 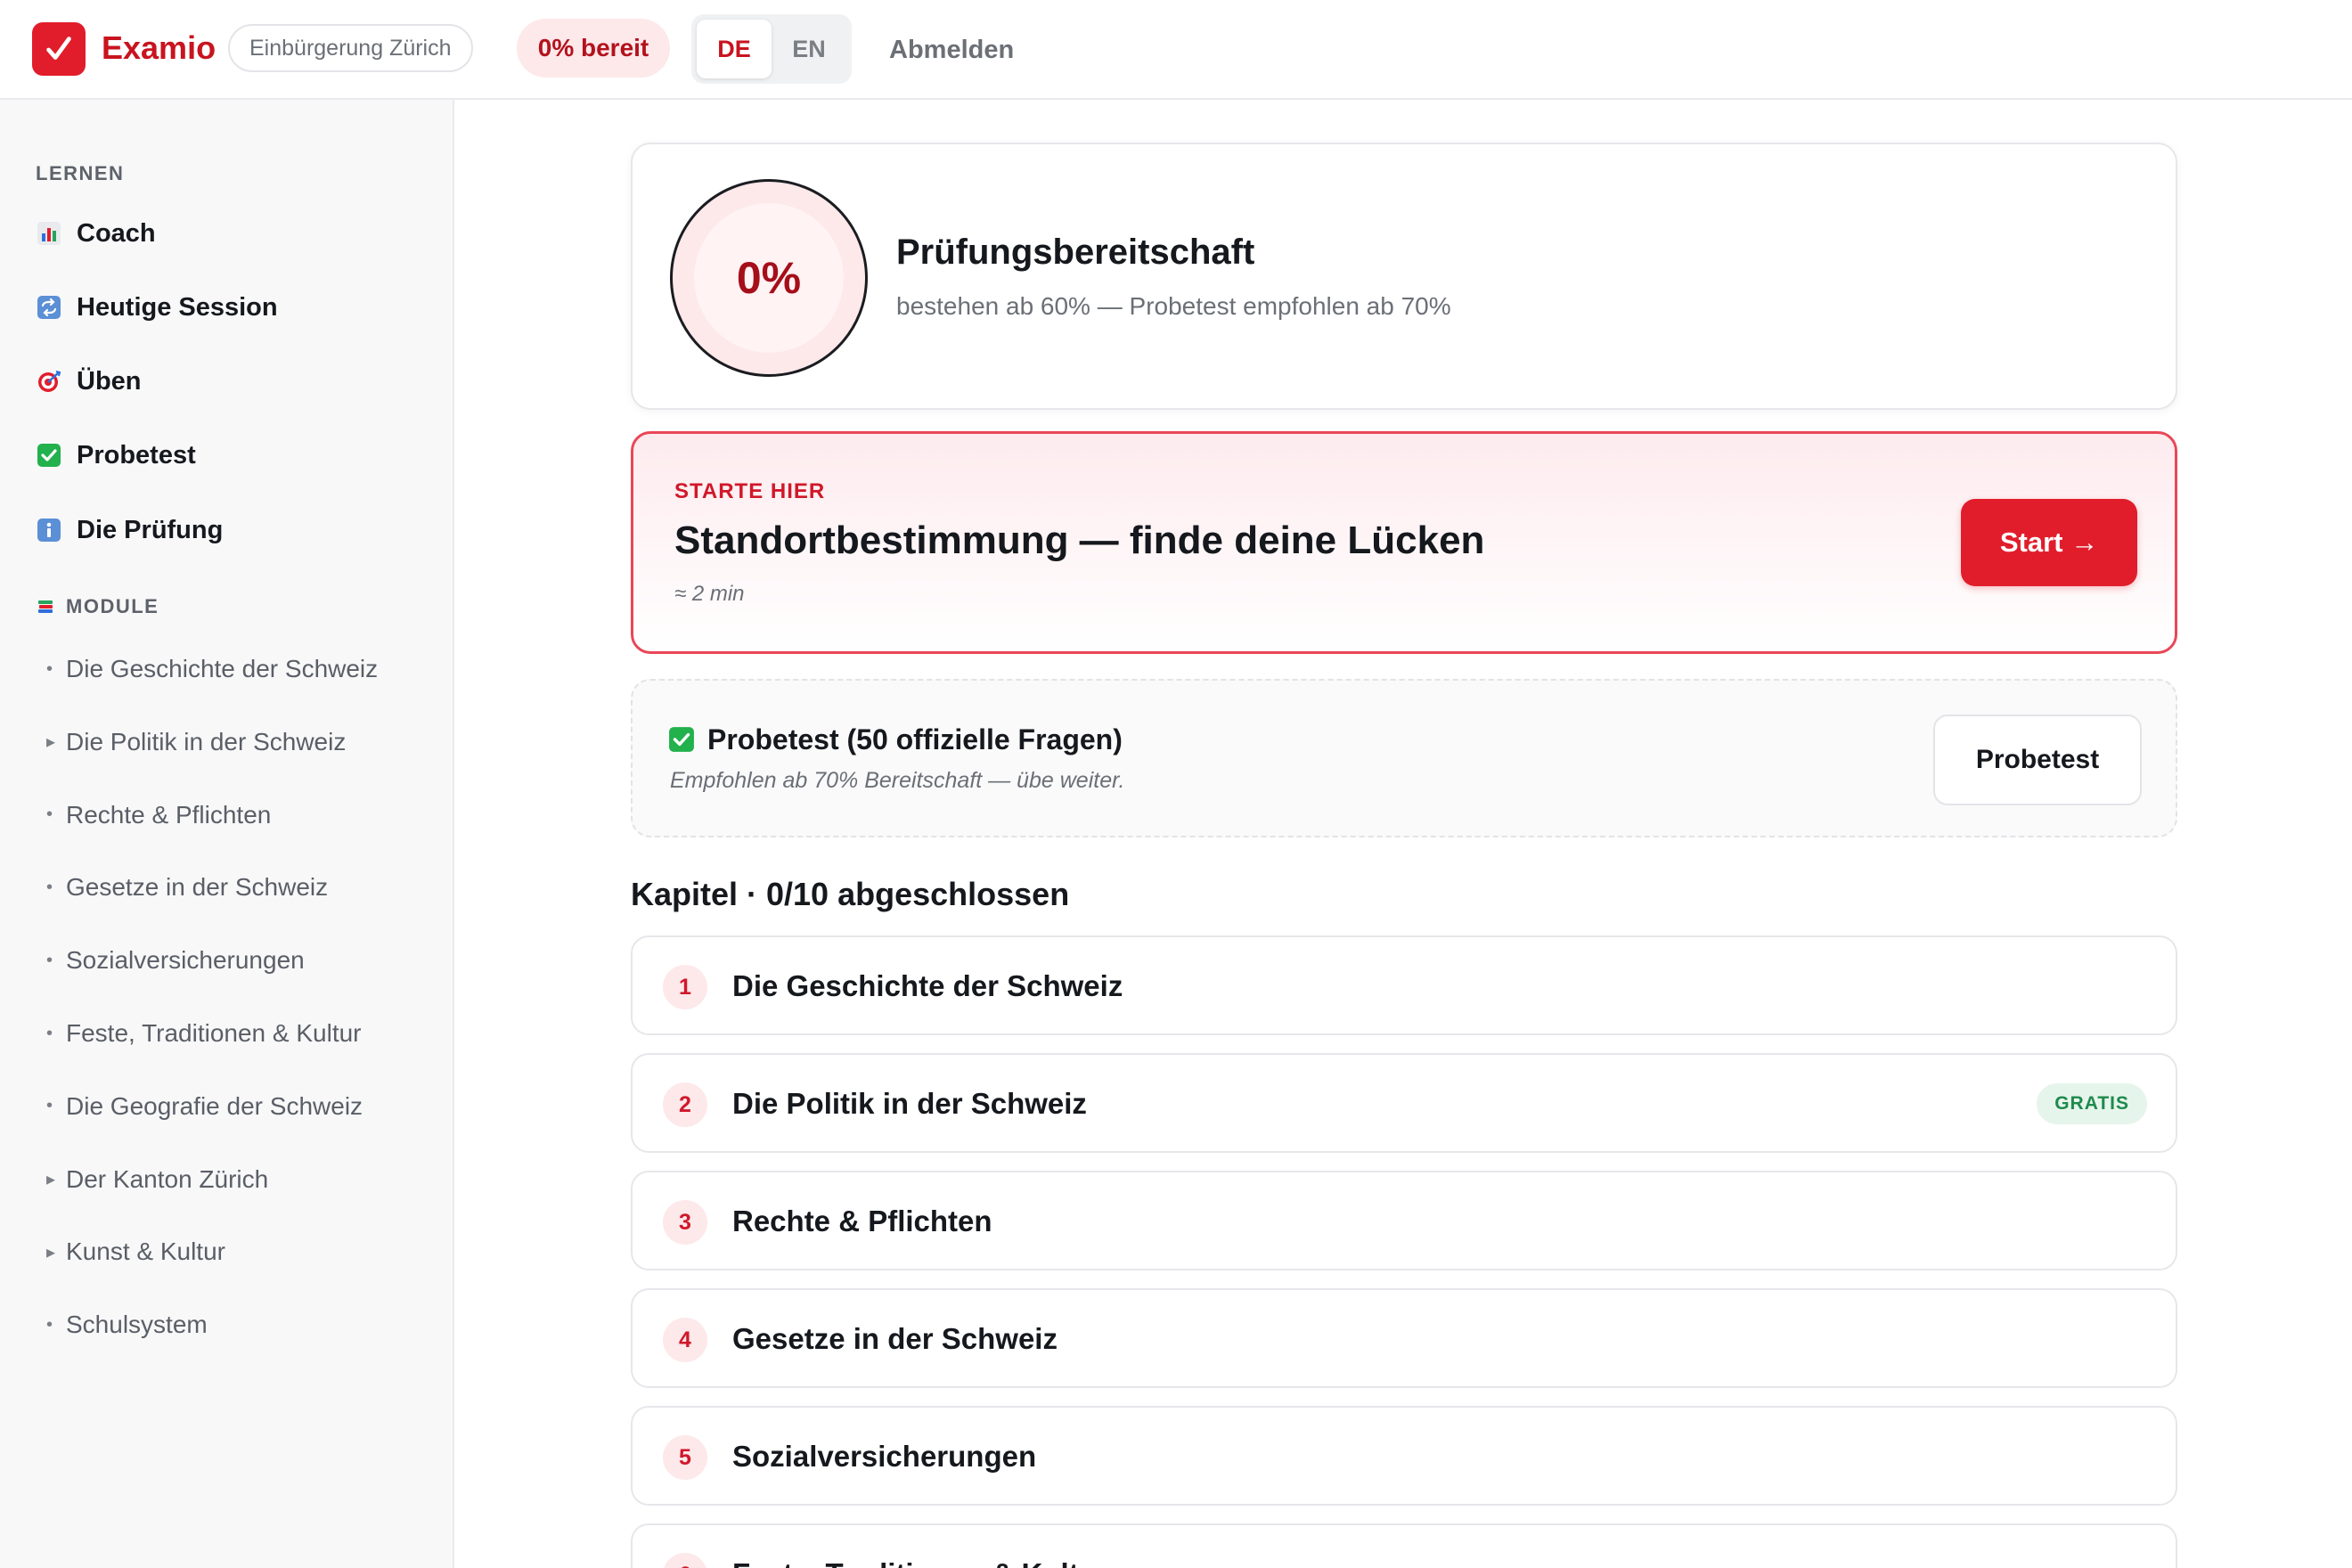 I want to click on sidebar-module-item: ▸ Kunst & Kultur, so click(x=135, y=1251).